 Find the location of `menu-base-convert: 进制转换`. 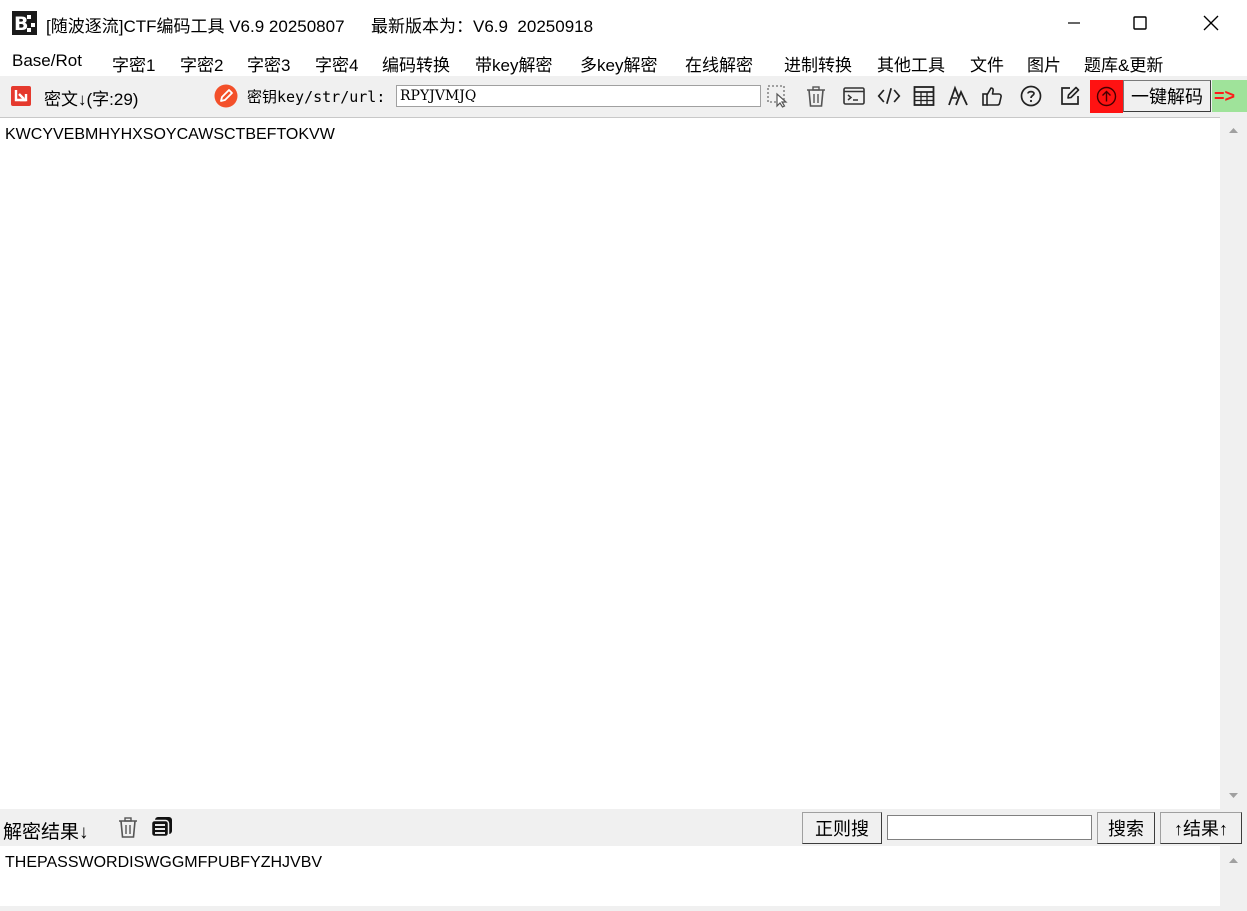

menu-base-convert: 进制转换 is located at coordinates (818, 63).